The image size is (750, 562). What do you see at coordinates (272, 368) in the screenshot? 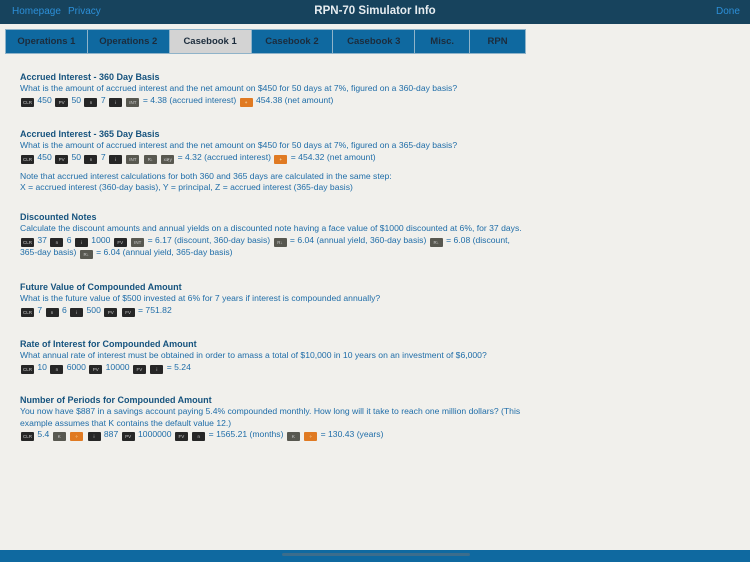
I see `keystroke-sequence: CLR 10 n 6000 PV 10000 FV i = 5.24` at bounding box center [272, 368].